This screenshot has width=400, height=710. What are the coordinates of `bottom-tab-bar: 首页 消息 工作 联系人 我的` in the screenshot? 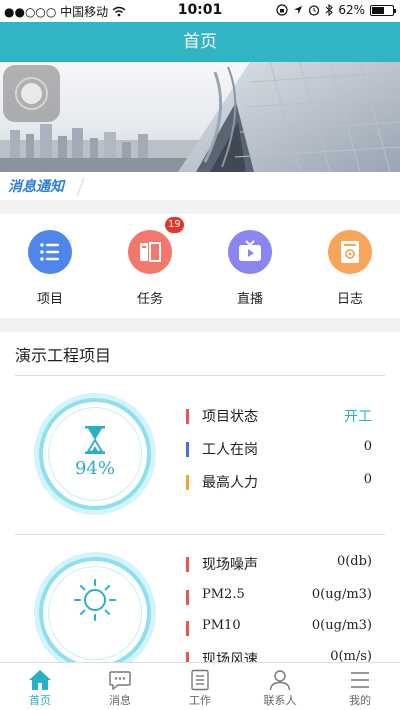 It's located at (200, 686).